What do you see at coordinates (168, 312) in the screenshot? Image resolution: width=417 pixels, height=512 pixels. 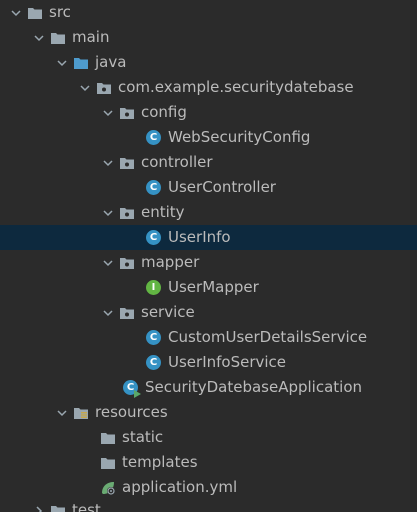 I see `tree-node-label: service` at bounding box center [168, 312].